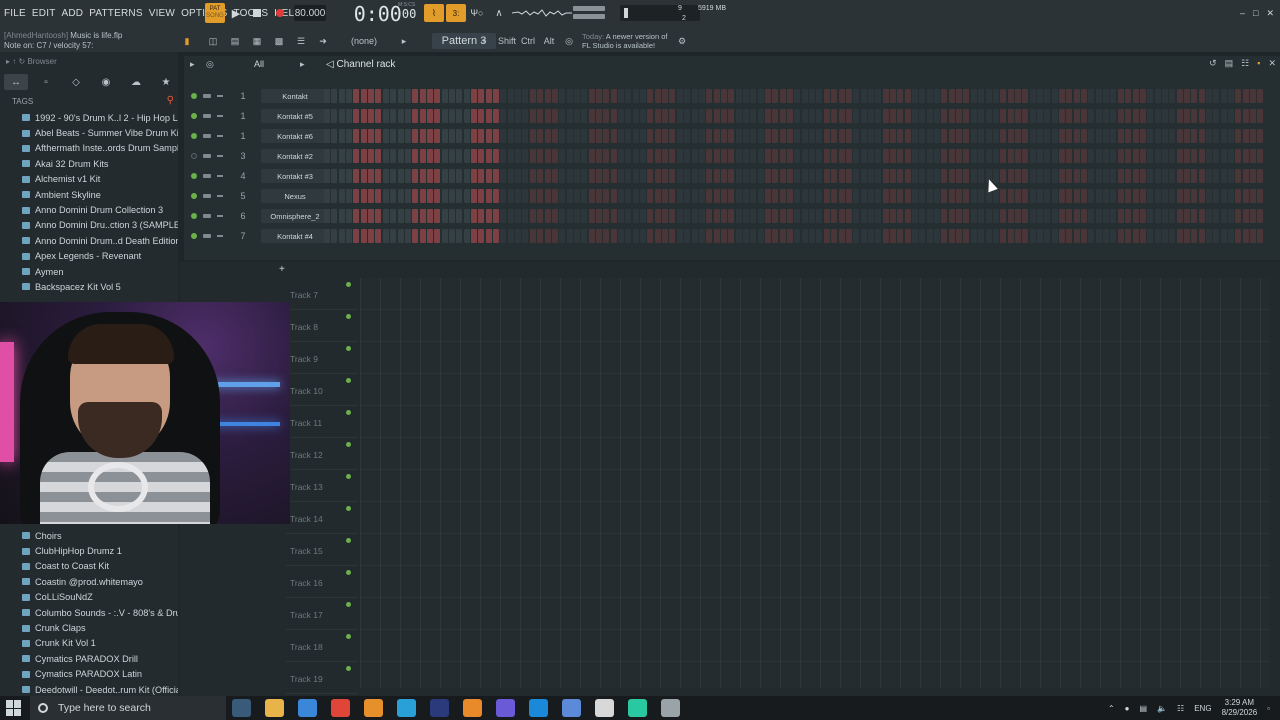 The image size is (1280, 720). Describe the element at coordinates (89, 689) in the screenshot. I see `folder-item: Deedotwill - Deedot..rum Kit (Official)` at that location.